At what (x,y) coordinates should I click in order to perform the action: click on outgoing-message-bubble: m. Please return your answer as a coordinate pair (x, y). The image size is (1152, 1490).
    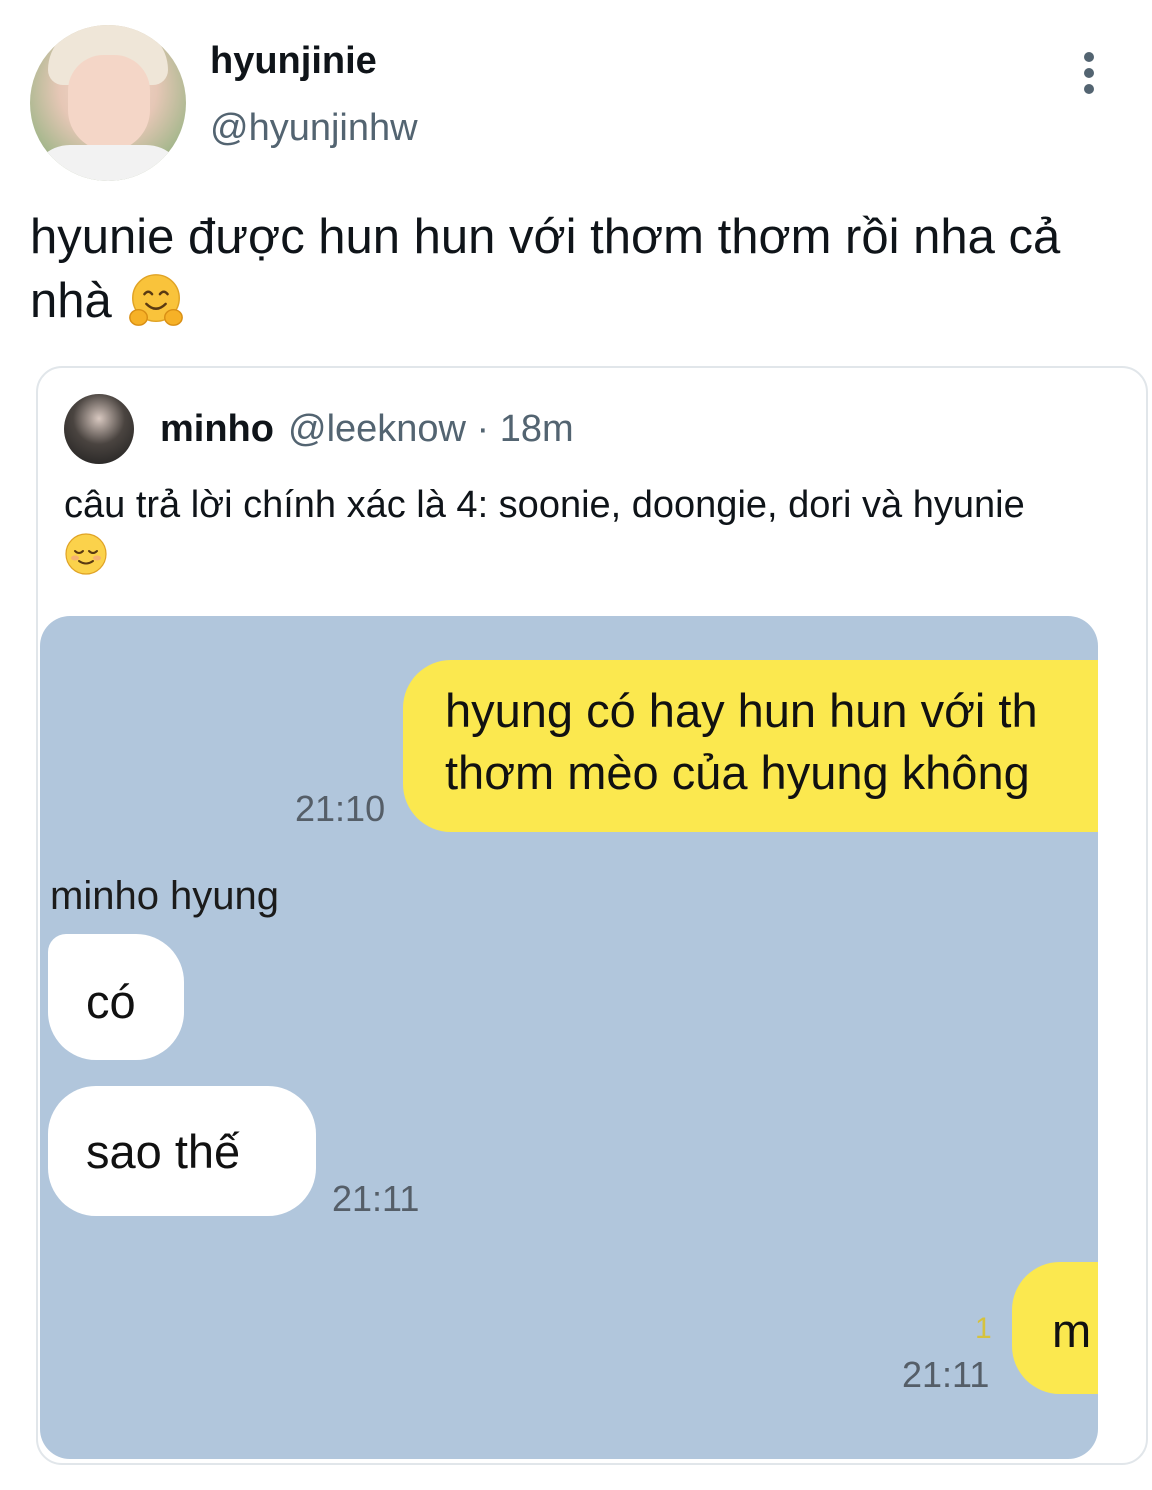
    Looking at the image, I should click on (1055, 1328).